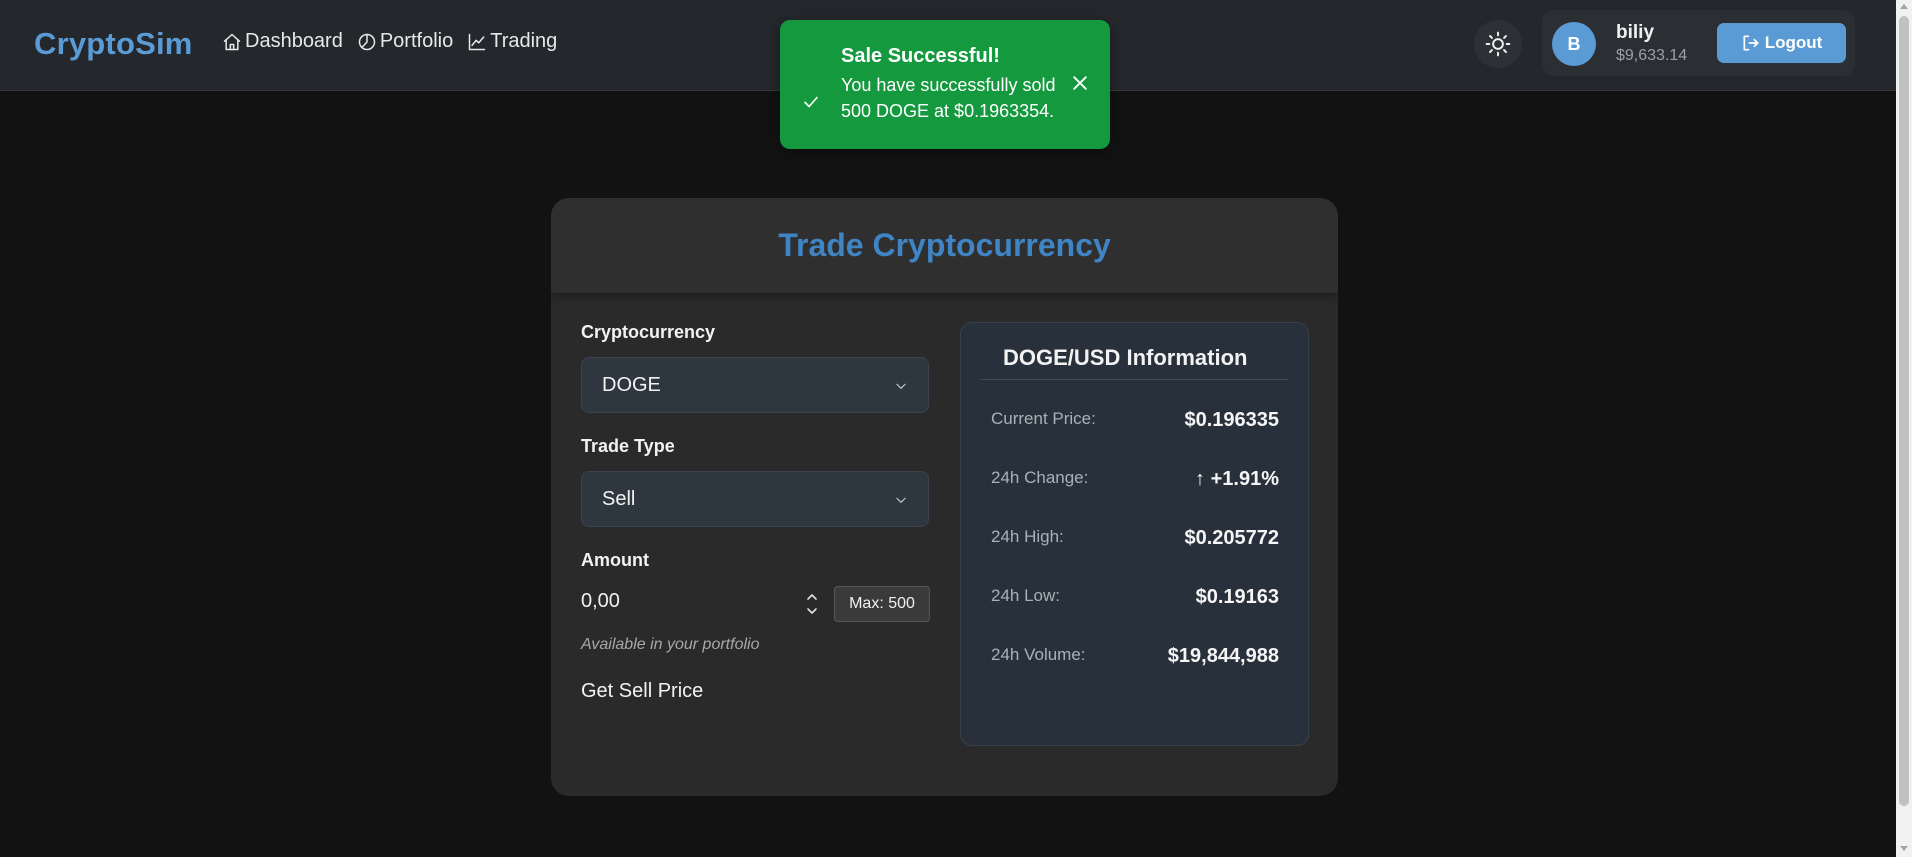 The width and height of the screenshot is (1912, 857). Describe the element at coordinates (1574, 44) in the screenshot. I see `avatar: B` at that location.